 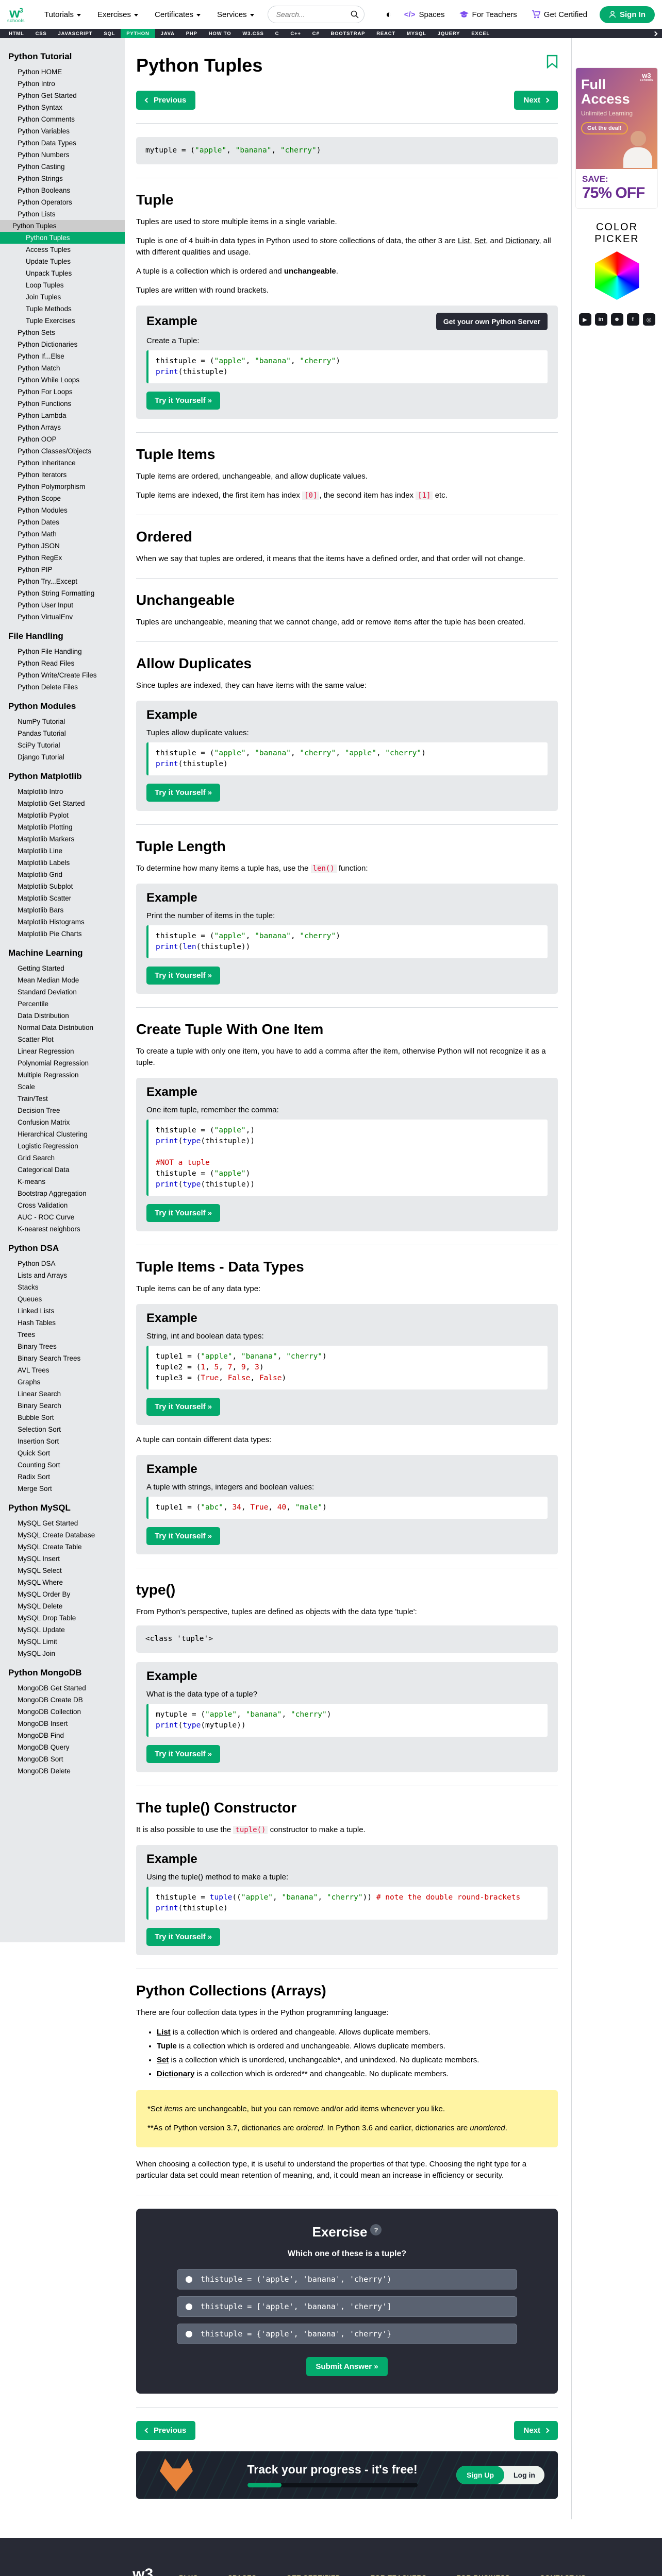 What do you see at coordinates (62, 1275) in the screenshot?
I see `sidebar-item: Lists and Arrays` at bounding box center [62, 1275].